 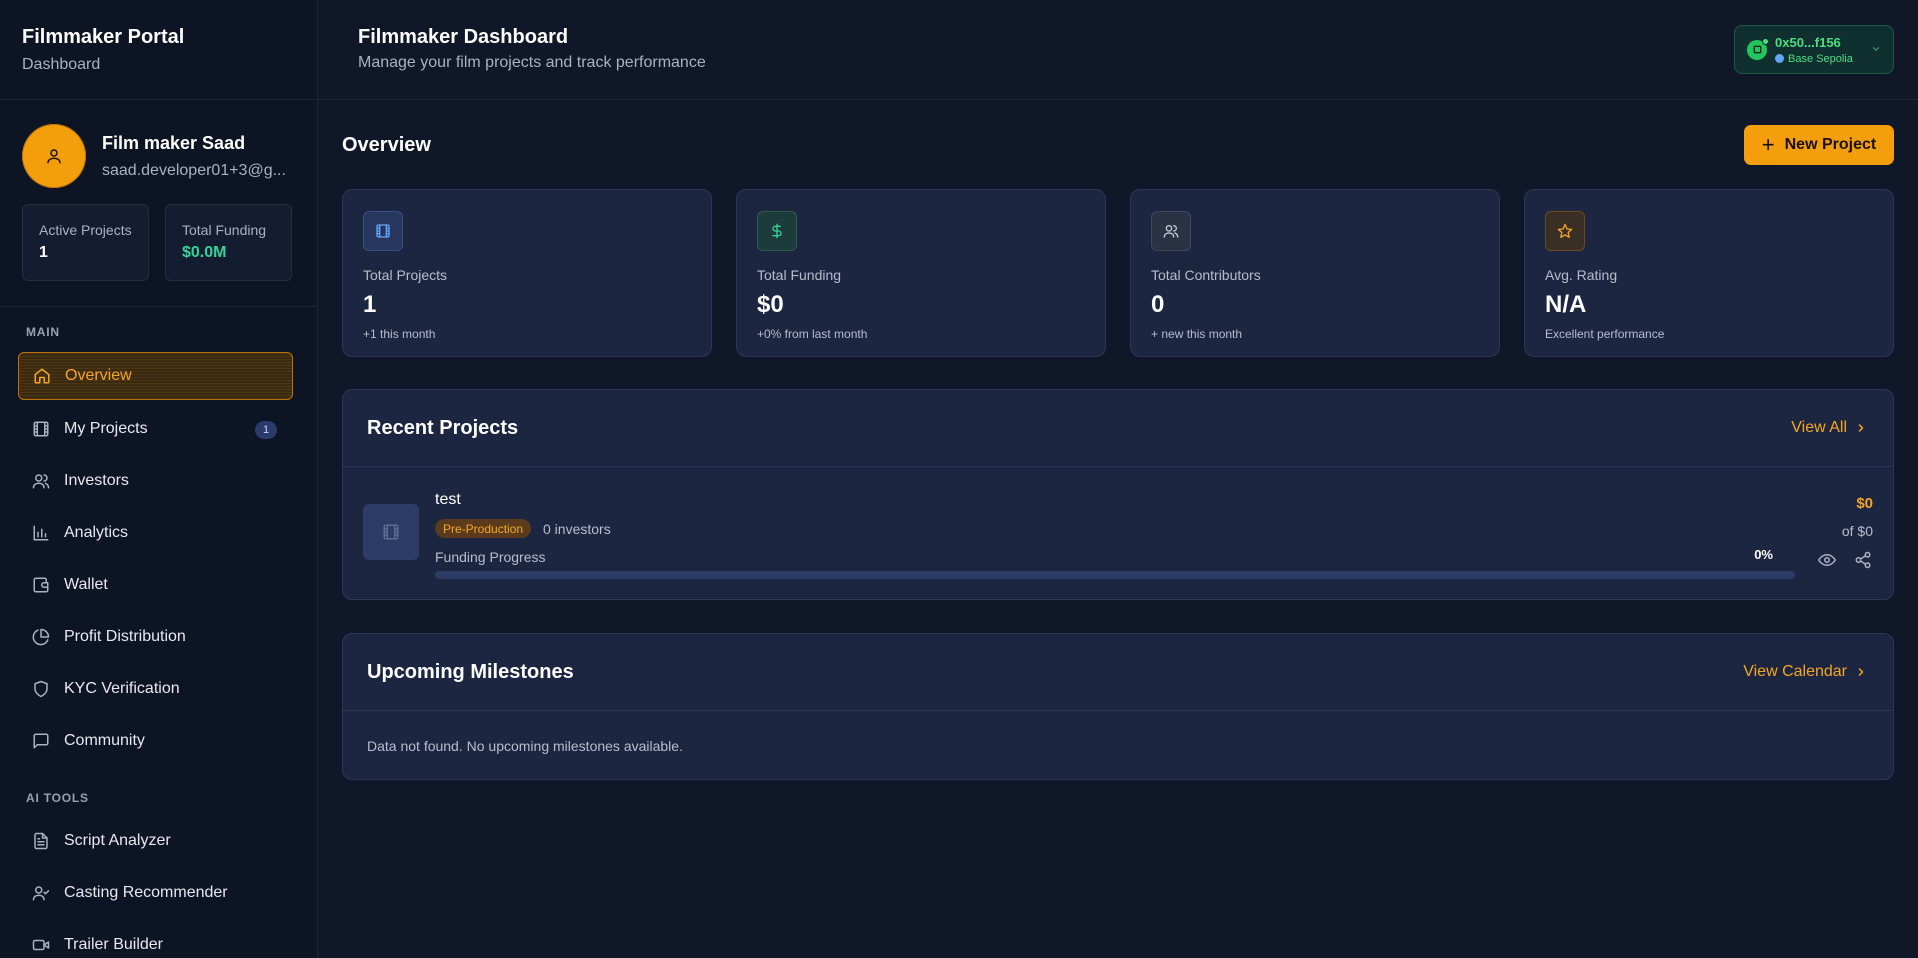 I want to click on avatar, so click(x=54, y=156).